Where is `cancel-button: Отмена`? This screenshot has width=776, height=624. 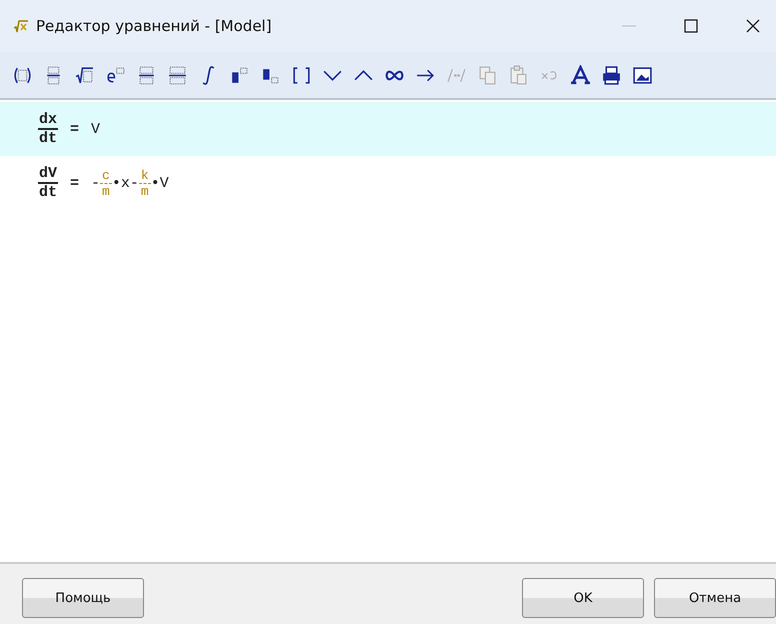
cancel-button: Отмена is located at coordinates (715, 598).